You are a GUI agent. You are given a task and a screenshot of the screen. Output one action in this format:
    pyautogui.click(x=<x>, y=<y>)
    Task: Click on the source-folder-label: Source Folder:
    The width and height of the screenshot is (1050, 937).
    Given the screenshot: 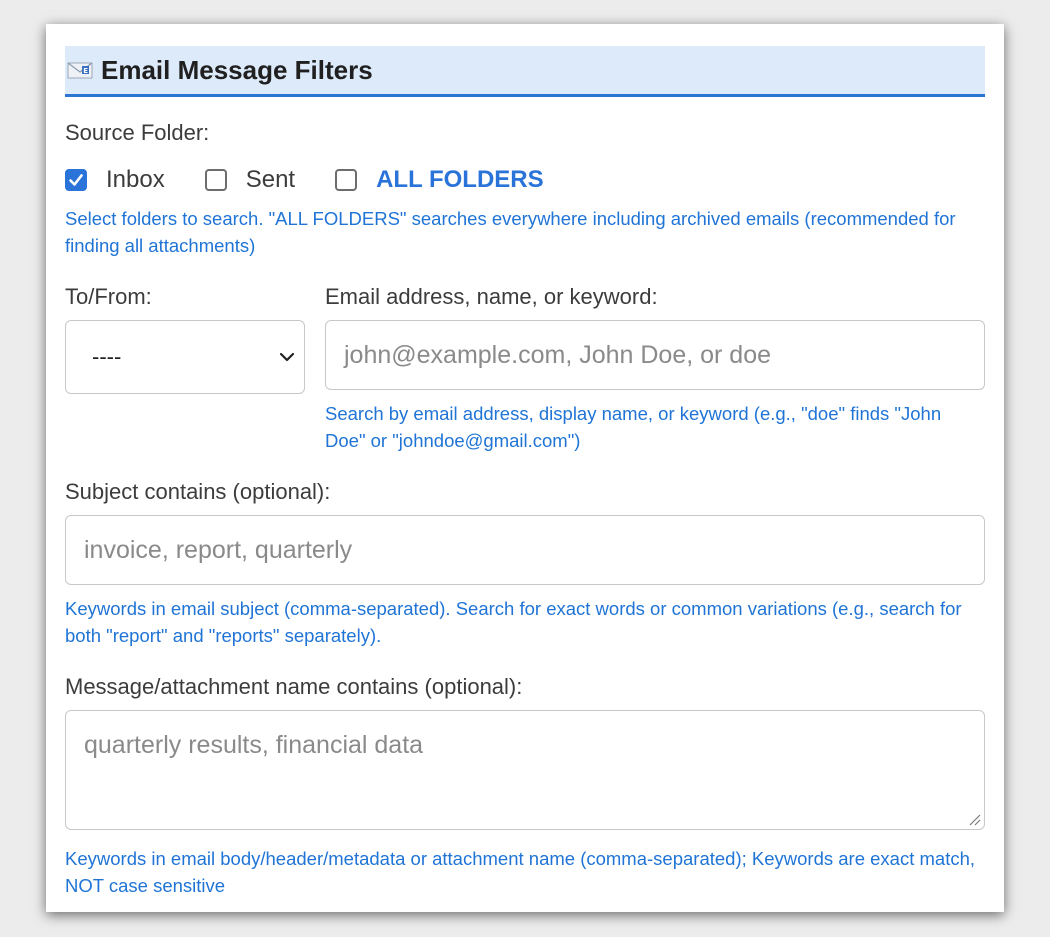 What is the action you would take?
    pyautogui.click(x=137, y=132)
    